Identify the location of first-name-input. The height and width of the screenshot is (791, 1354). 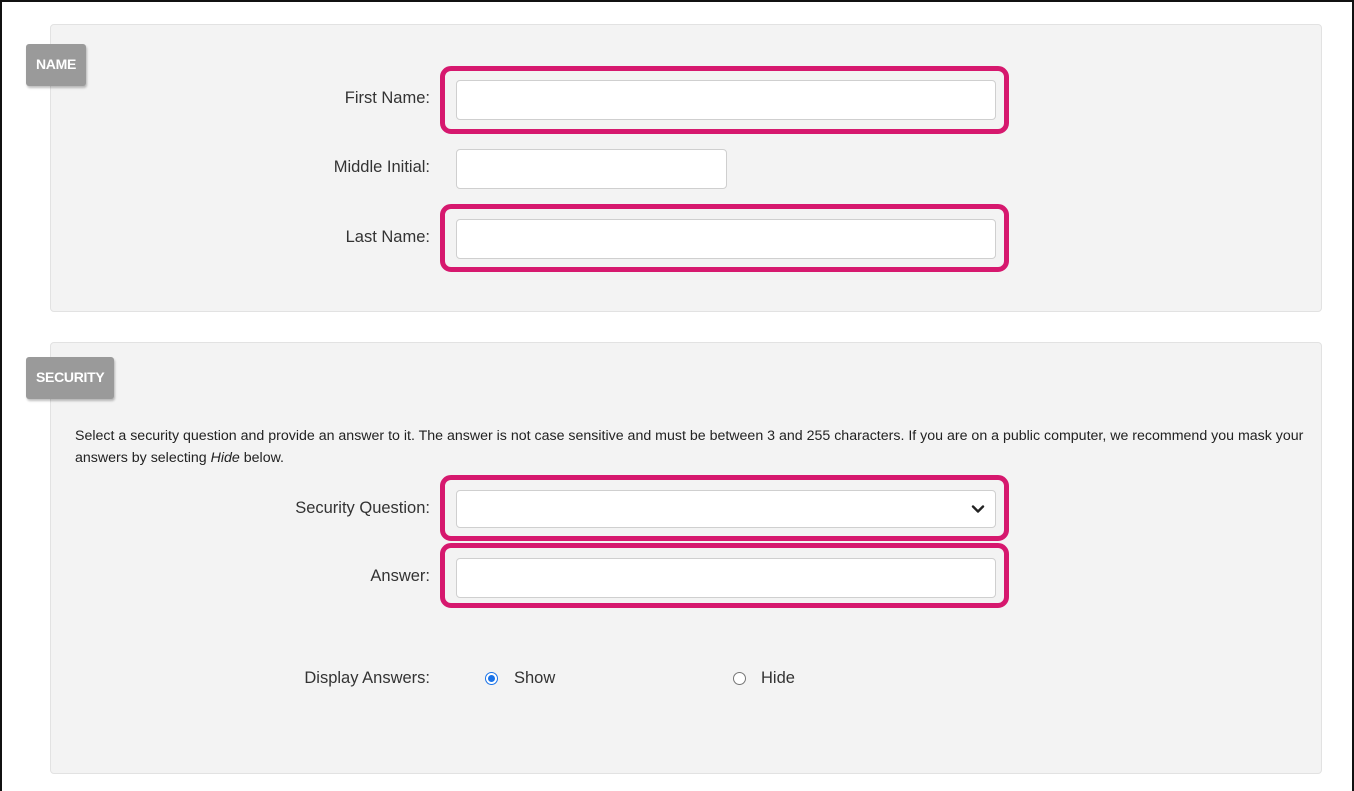
(726, 100).